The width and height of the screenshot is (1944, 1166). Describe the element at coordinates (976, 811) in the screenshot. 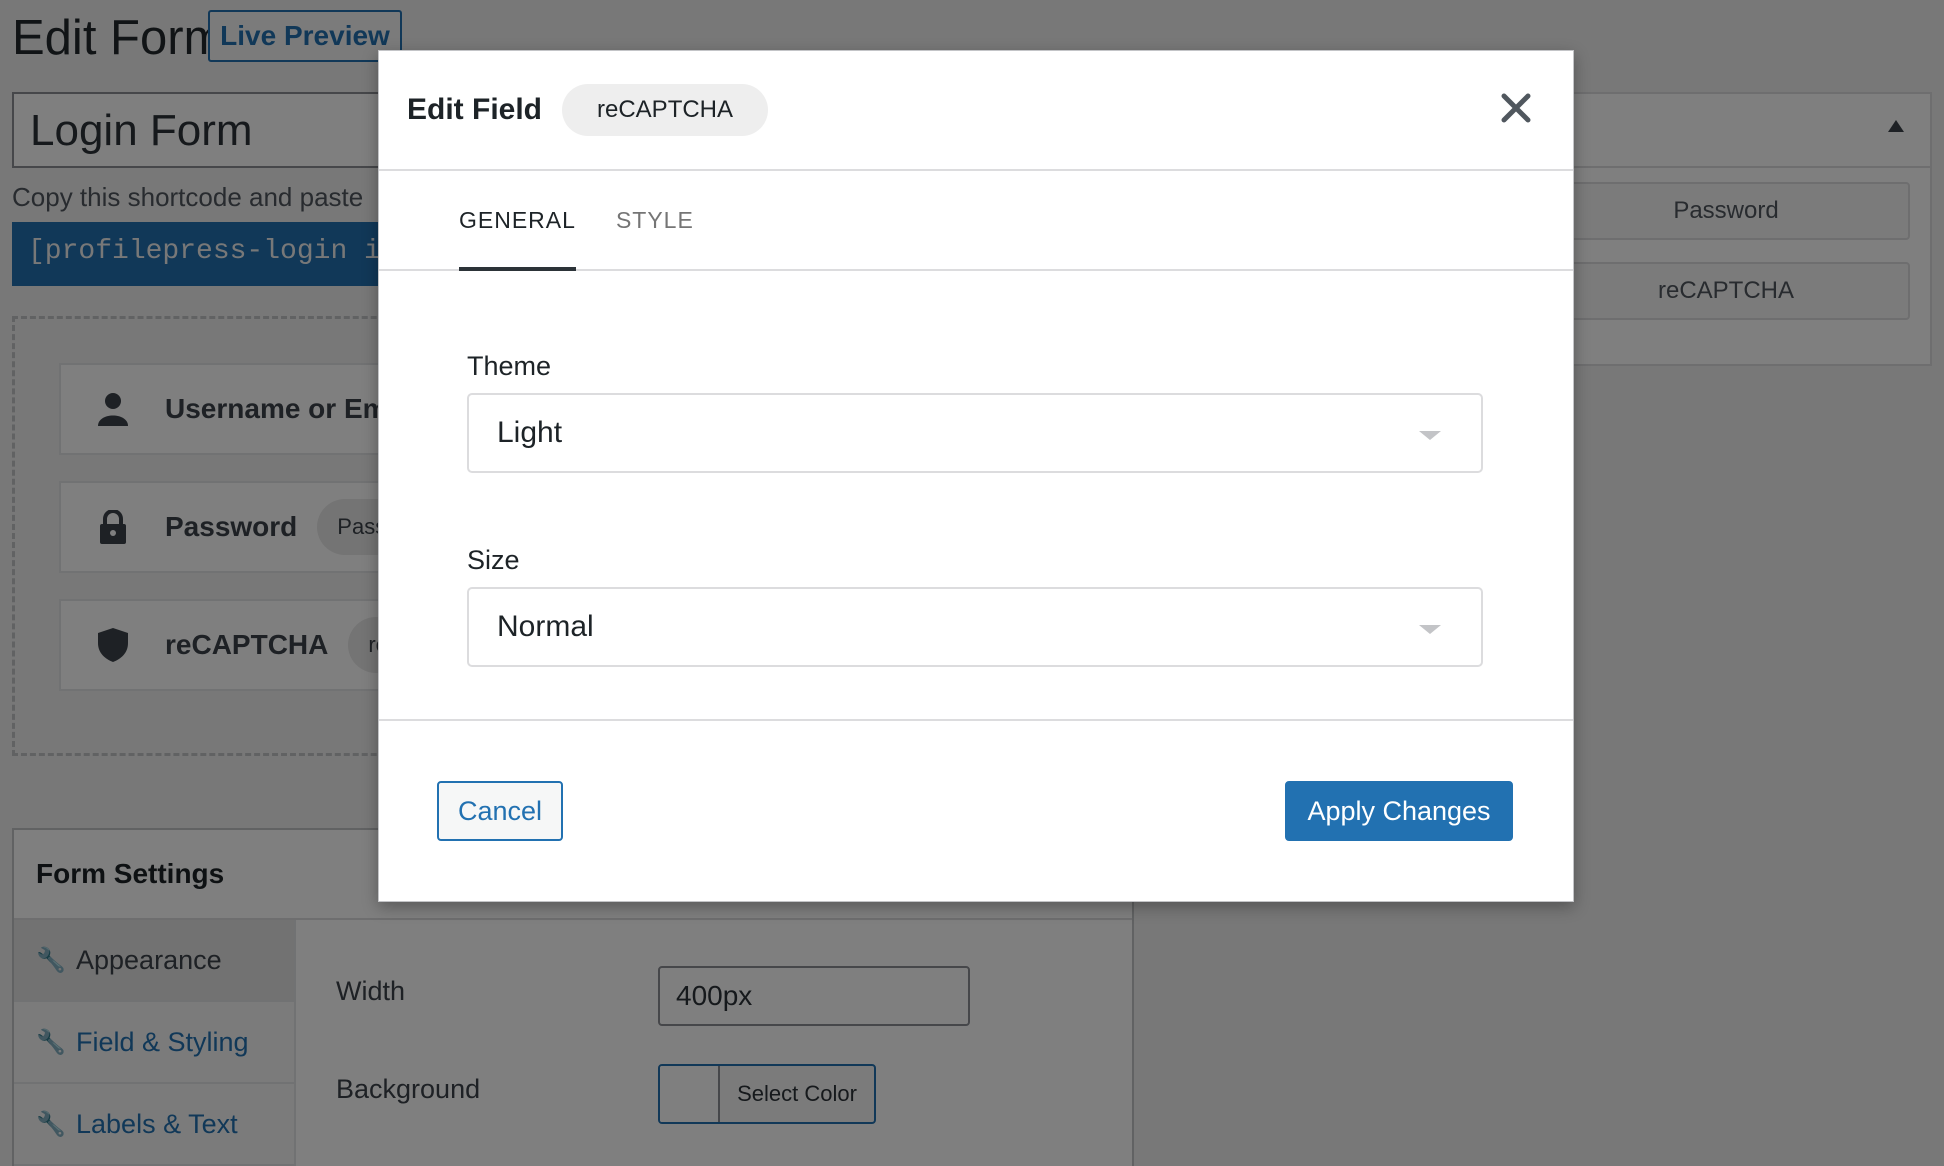

I see `modal-footer: Cancel Apply Changes` at that location.